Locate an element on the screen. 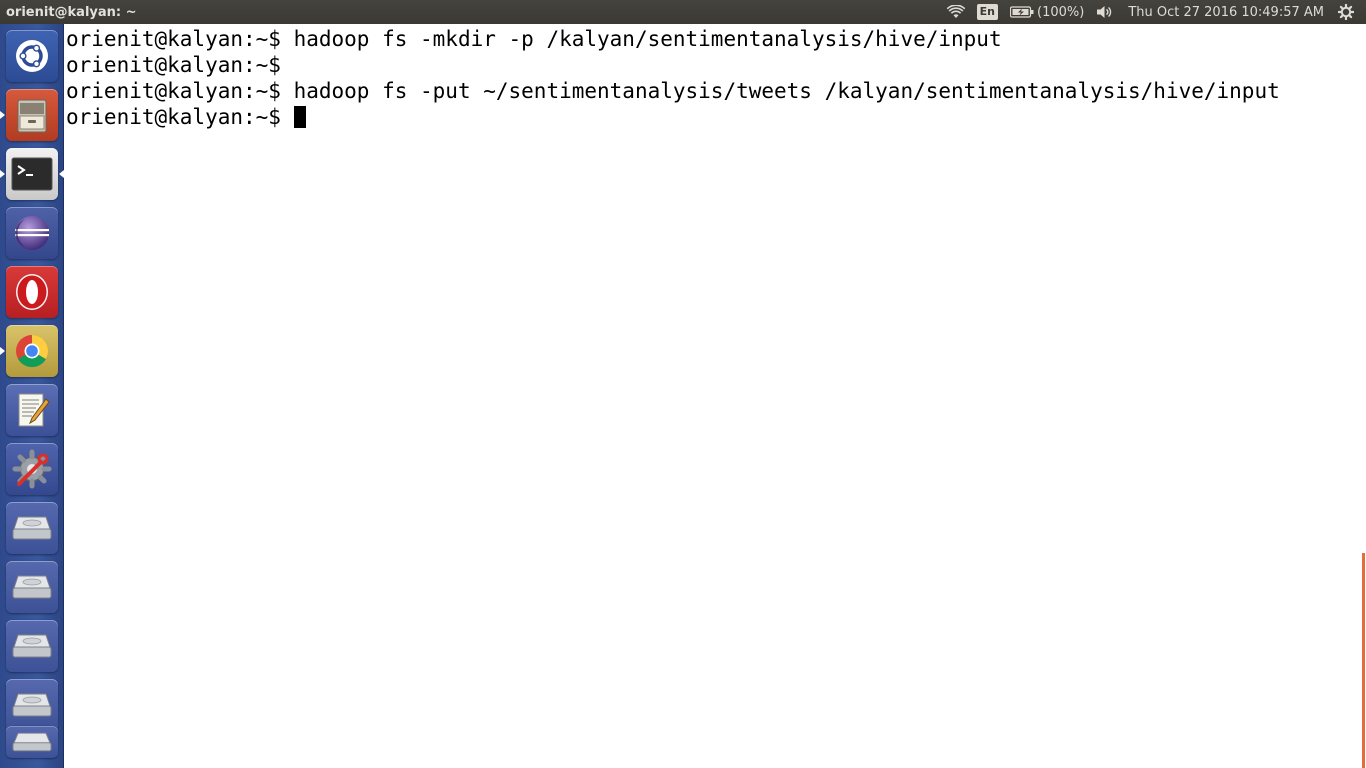 This screenshot has width=1366, height=768. indicator-area: En (100%) Thu Oct 27 2016 10:49:57 AM is located at coordinates (1153, 12).